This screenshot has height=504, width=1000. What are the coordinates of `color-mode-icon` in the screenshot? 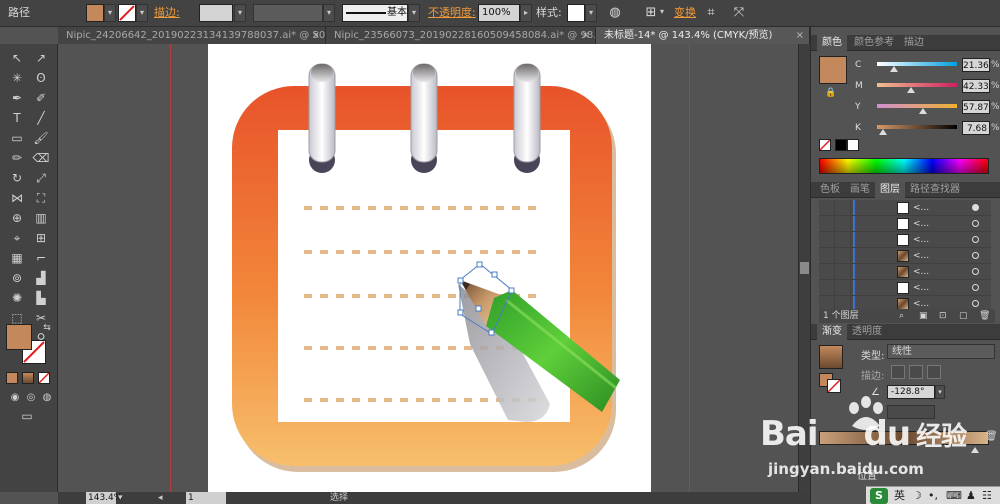 It's located at (12, 378).